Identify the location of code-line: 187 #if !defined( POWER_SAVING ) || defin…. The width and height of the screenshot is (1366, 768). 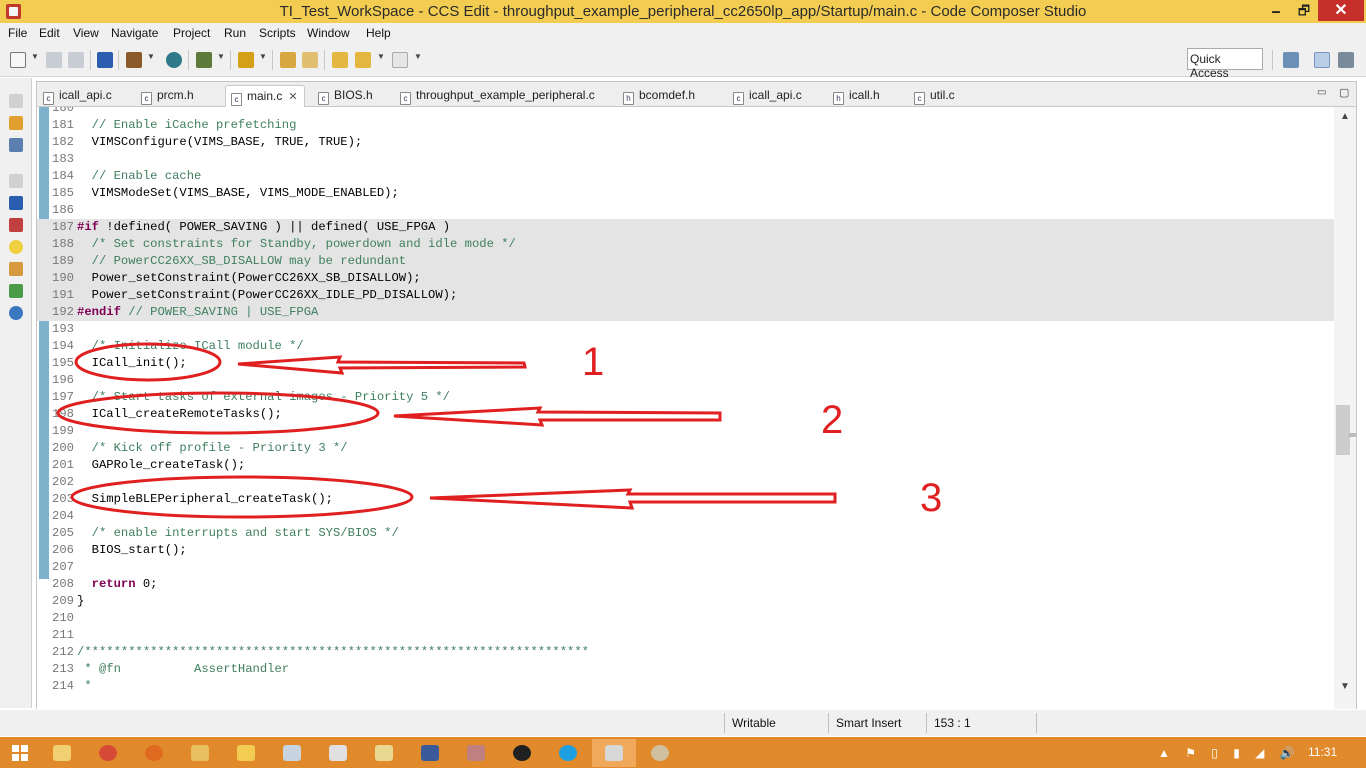
(685, 227).